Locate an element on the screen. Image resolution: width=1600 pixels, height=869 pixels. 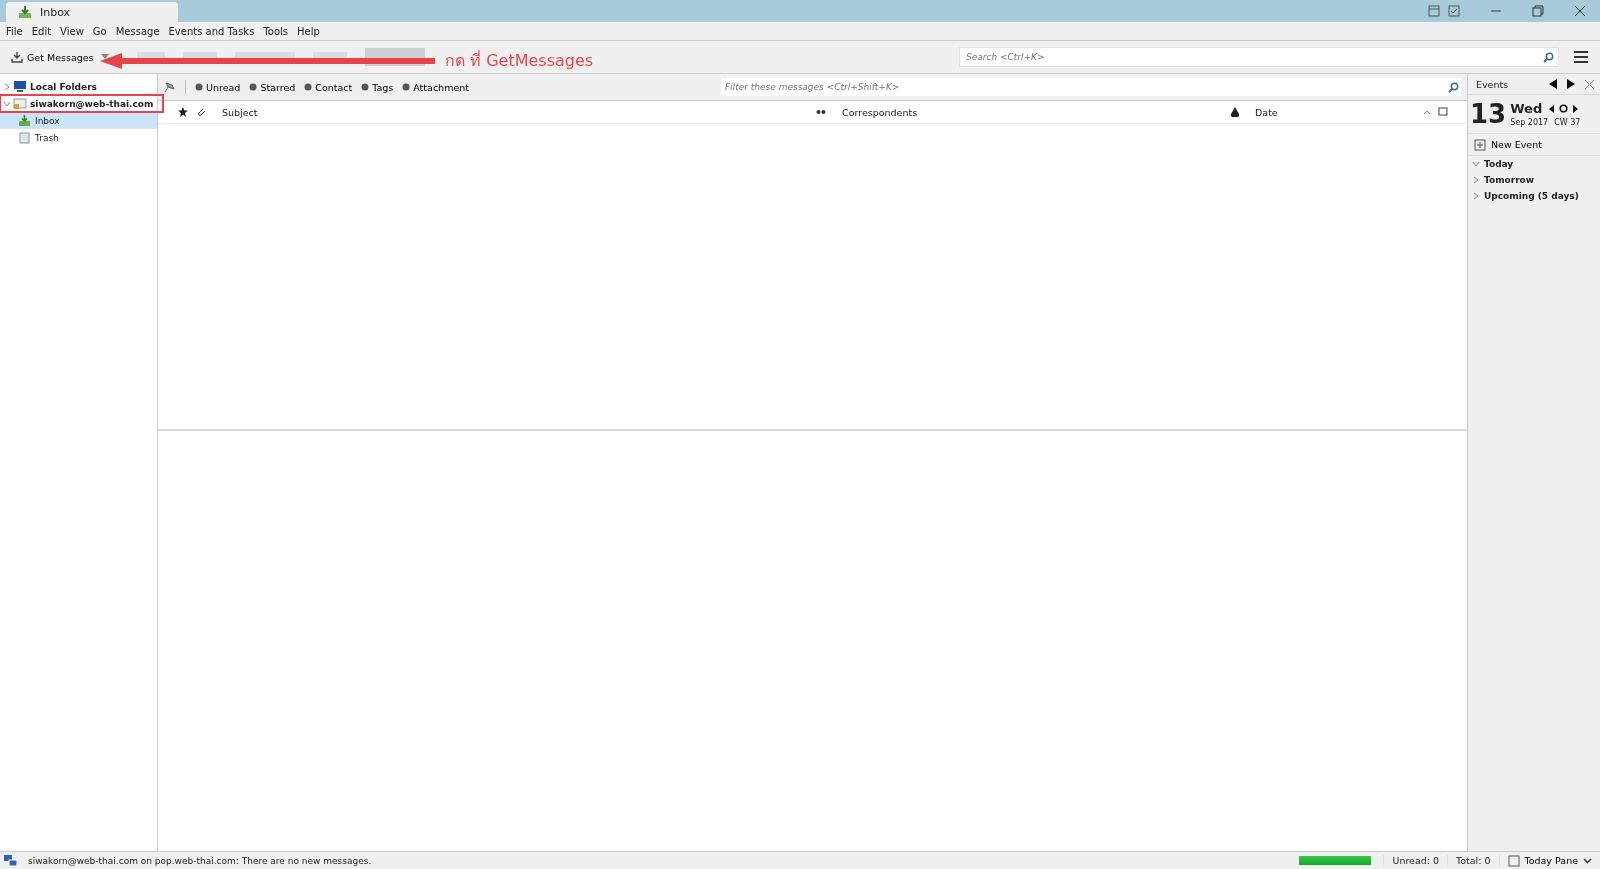
restore-icon is located at coordinates (1538, 11).